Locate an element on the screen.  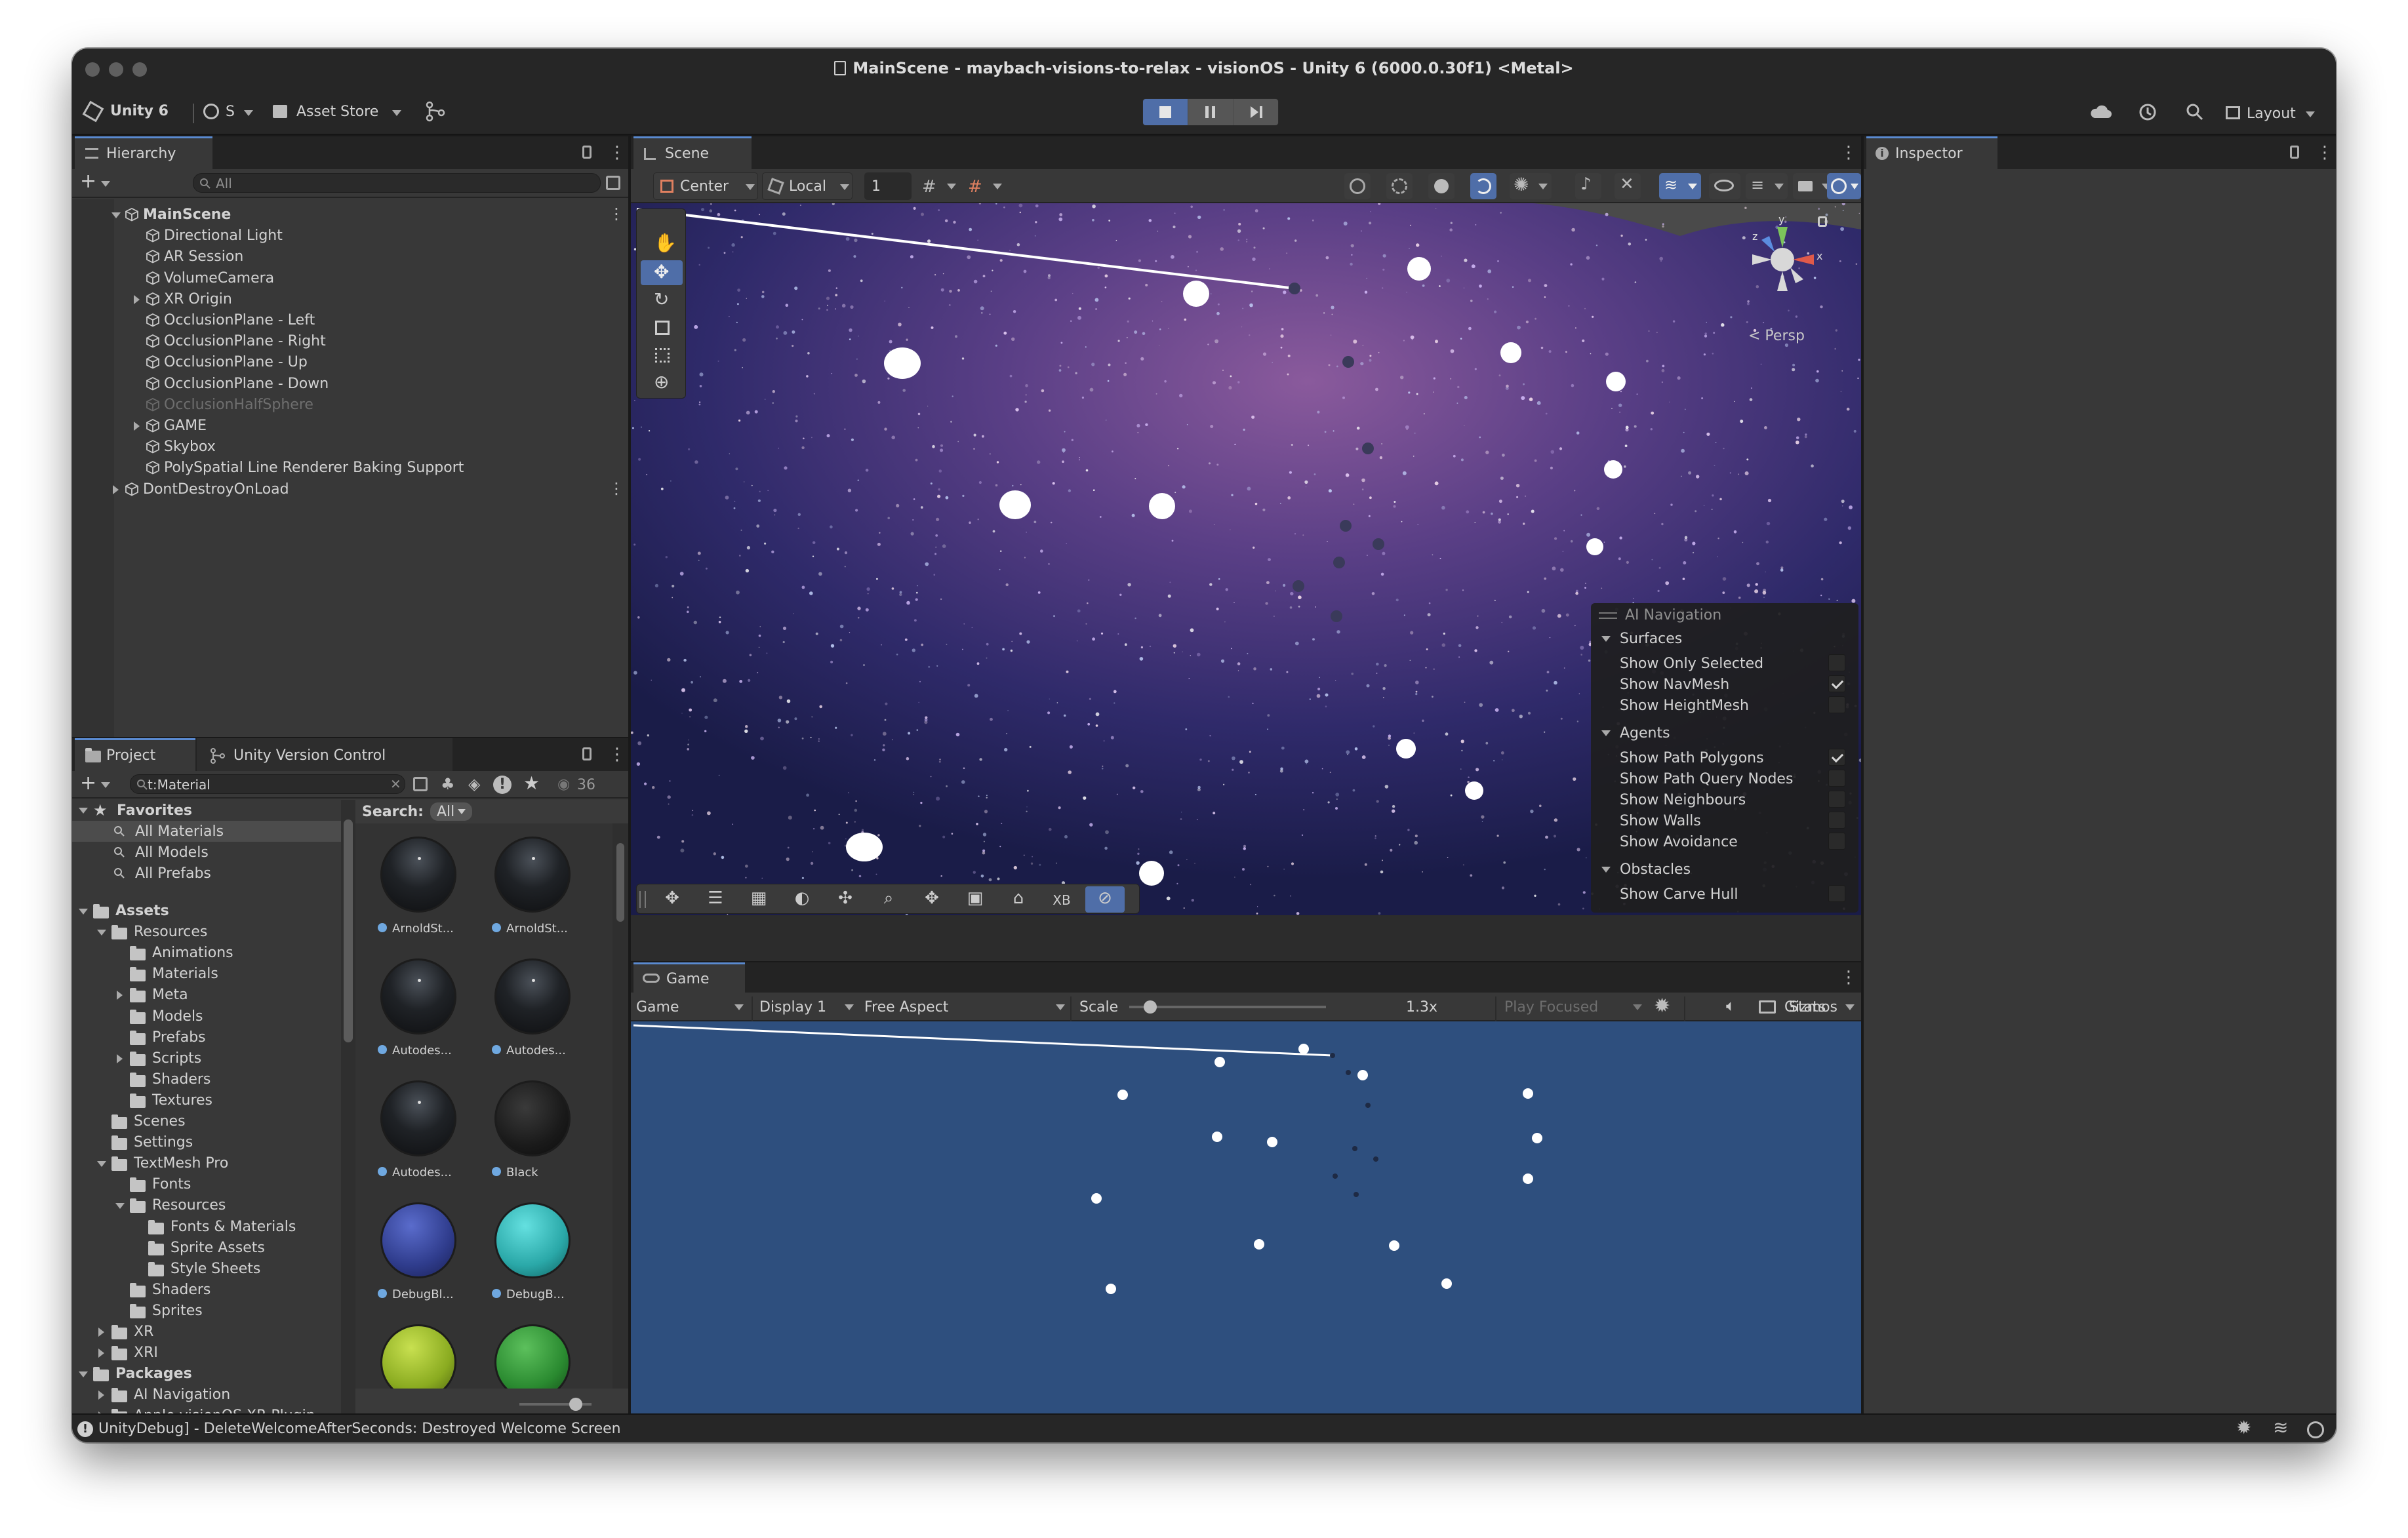
project-tree-item: Materials is located at coordinates (207, 974).